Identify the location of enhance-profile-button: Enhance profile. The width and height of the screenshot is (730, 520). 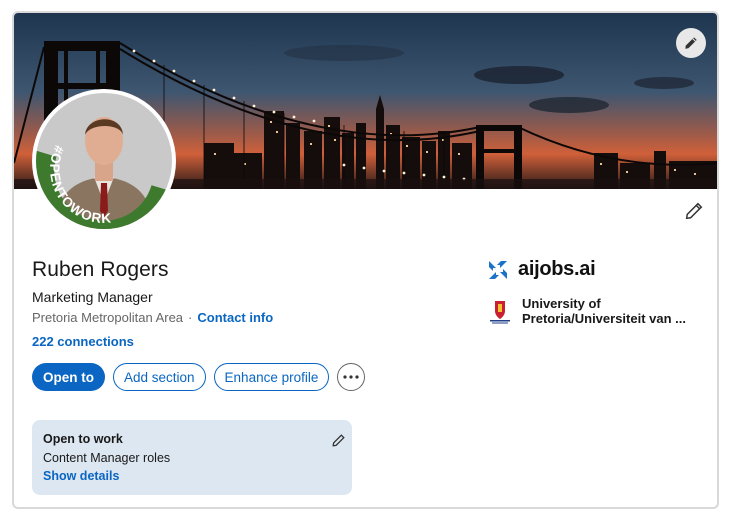
(271, 377).